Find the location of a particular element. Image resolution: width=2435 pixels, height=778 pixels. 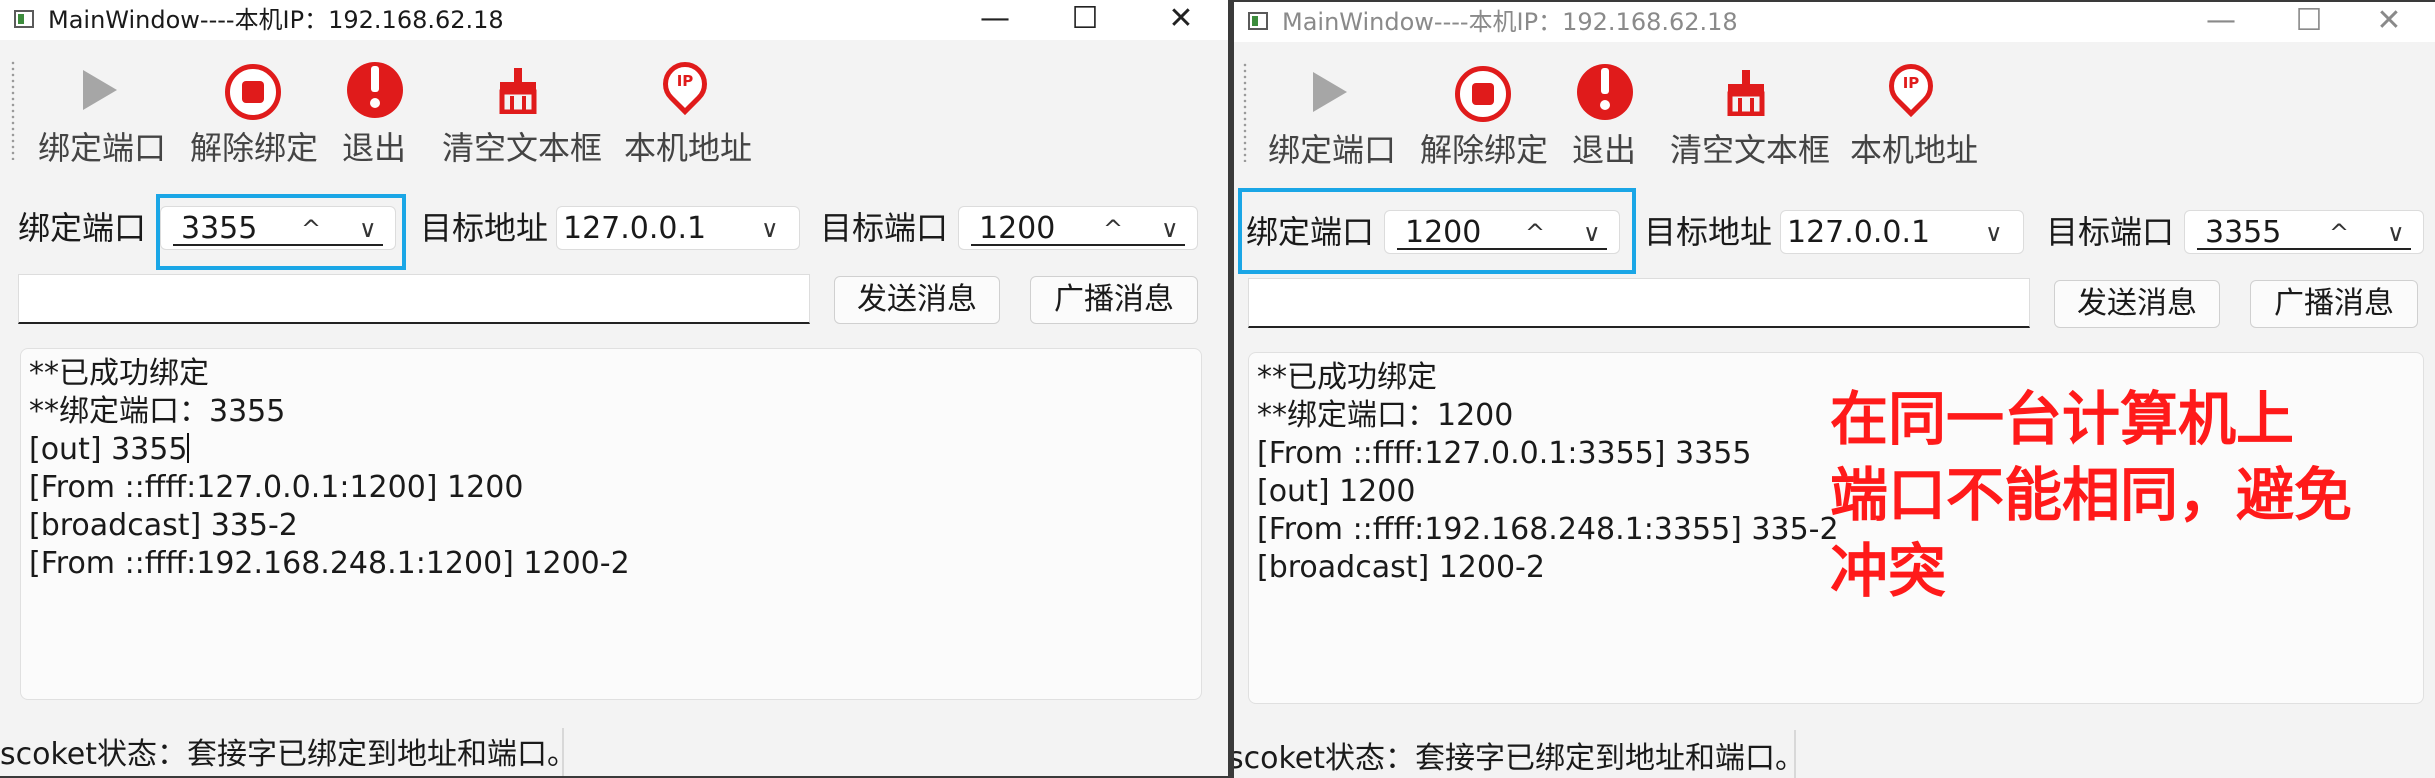

log-line: [broadcast] 335-2 is located at coordinates (163, 525).